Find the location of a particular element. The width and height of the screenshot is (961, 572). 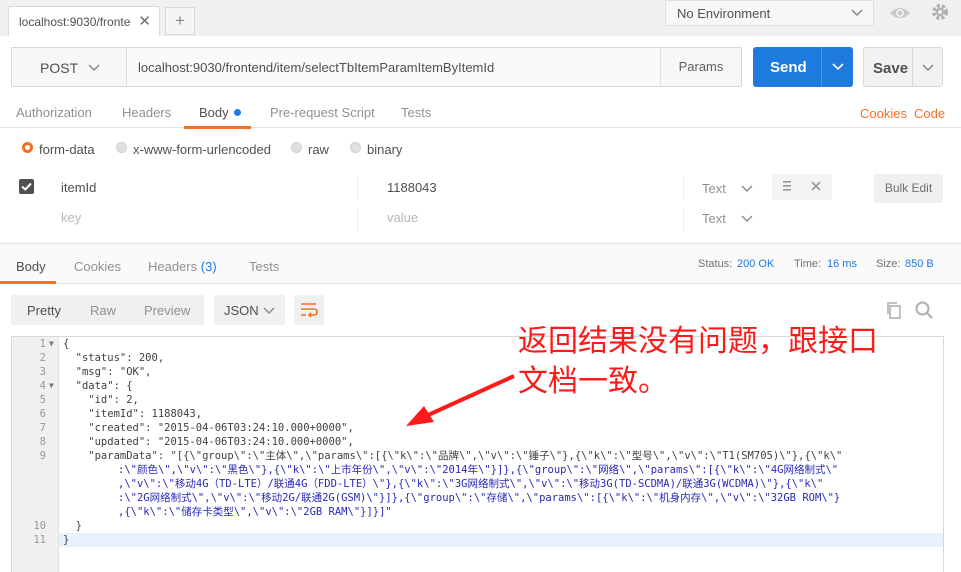

row-checkbox is located at coordinates (26, 186).